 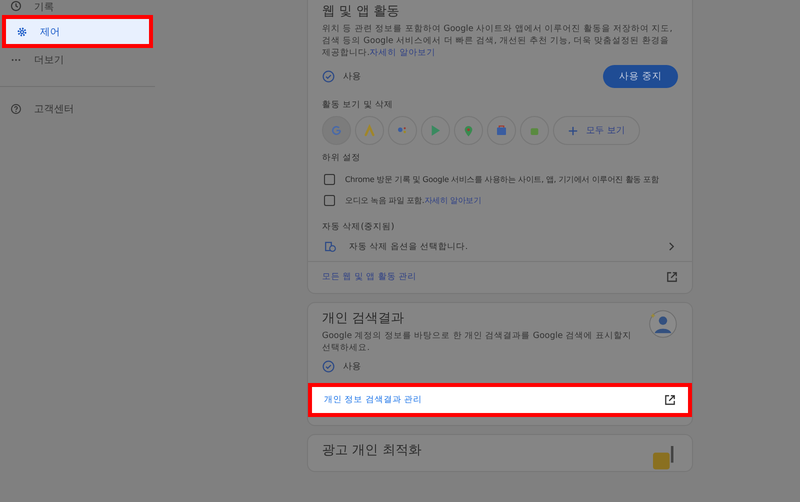 What do you see at coordinates (22, 32) in the screenshot?
I see `settings-icon` at bounding box center [22, 32].